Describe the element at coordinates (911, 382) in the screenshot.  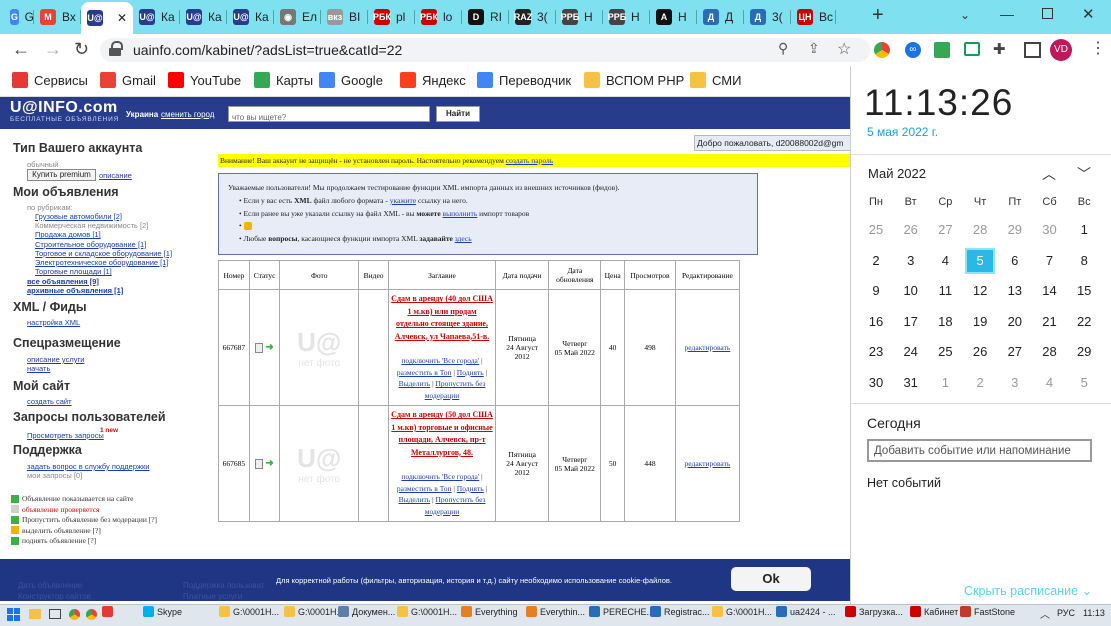
I see `calendar-day: 31` at that location.